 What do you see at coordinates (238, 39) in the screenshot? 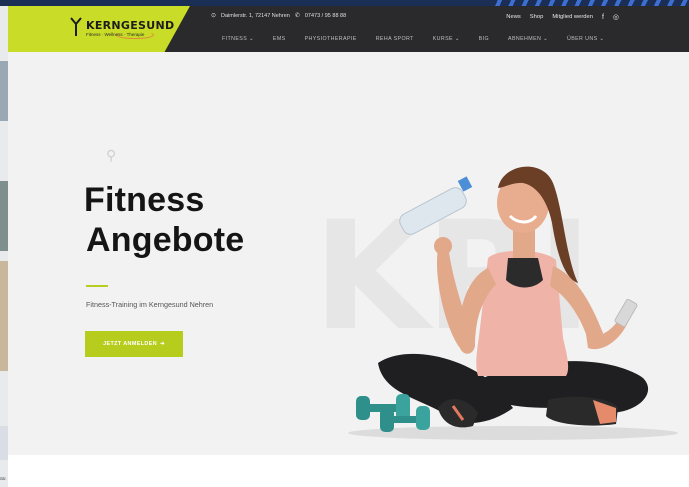
I see `nav-item-fitness: FITNESS ⌄` at bounding box center [238, 39].